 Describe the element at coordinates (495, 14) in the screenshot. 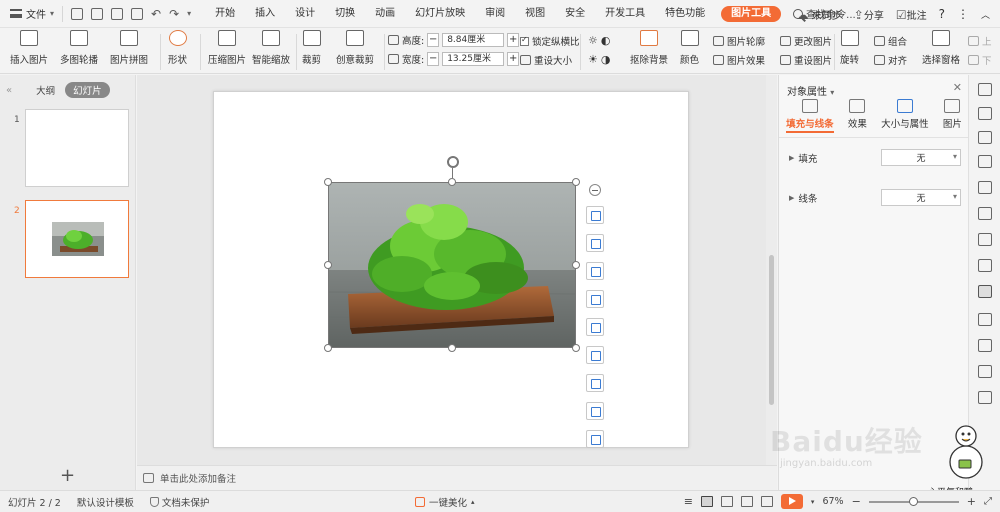

I see `tab-review: 审阅` at that location.